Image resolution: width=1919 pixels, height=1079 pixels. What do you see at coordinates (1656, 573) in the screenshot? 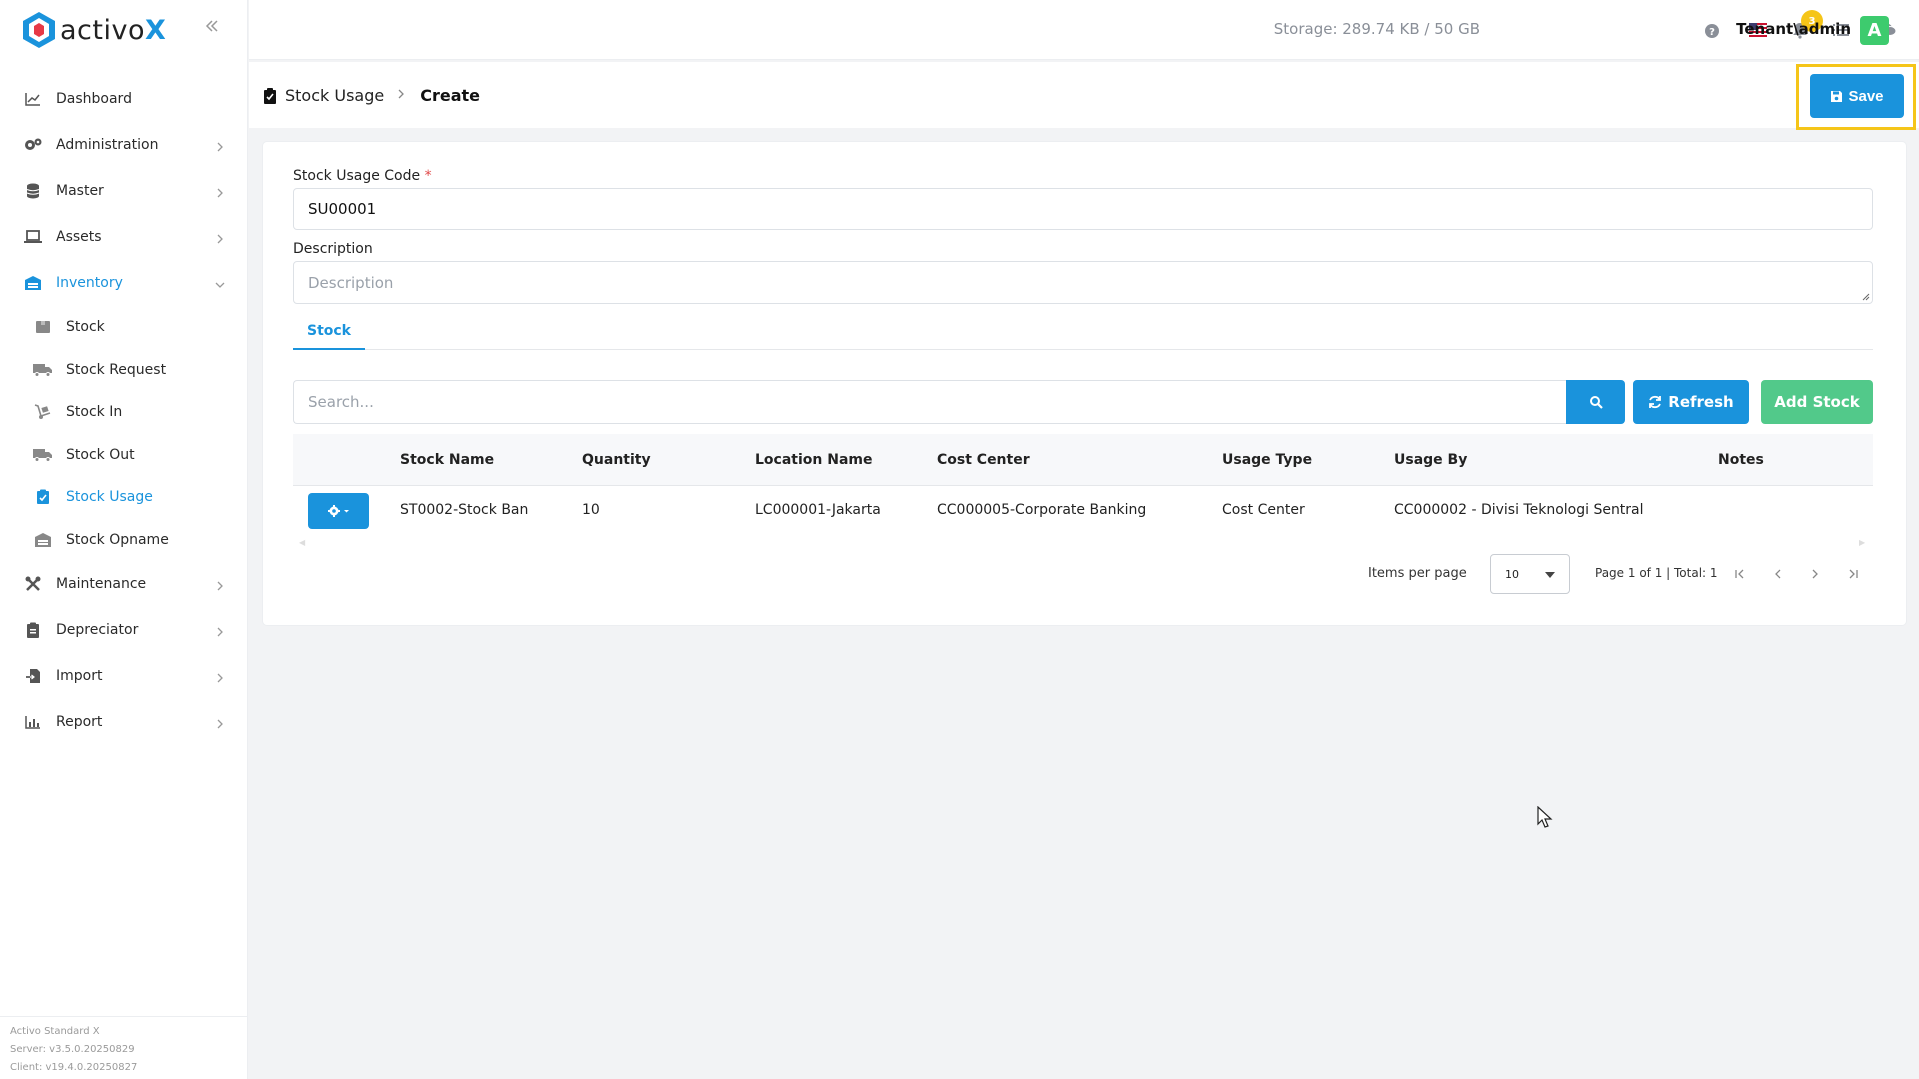
I see `page-info: Page 1 of 1 | Total: 1` at bounding box center [1656, 573].